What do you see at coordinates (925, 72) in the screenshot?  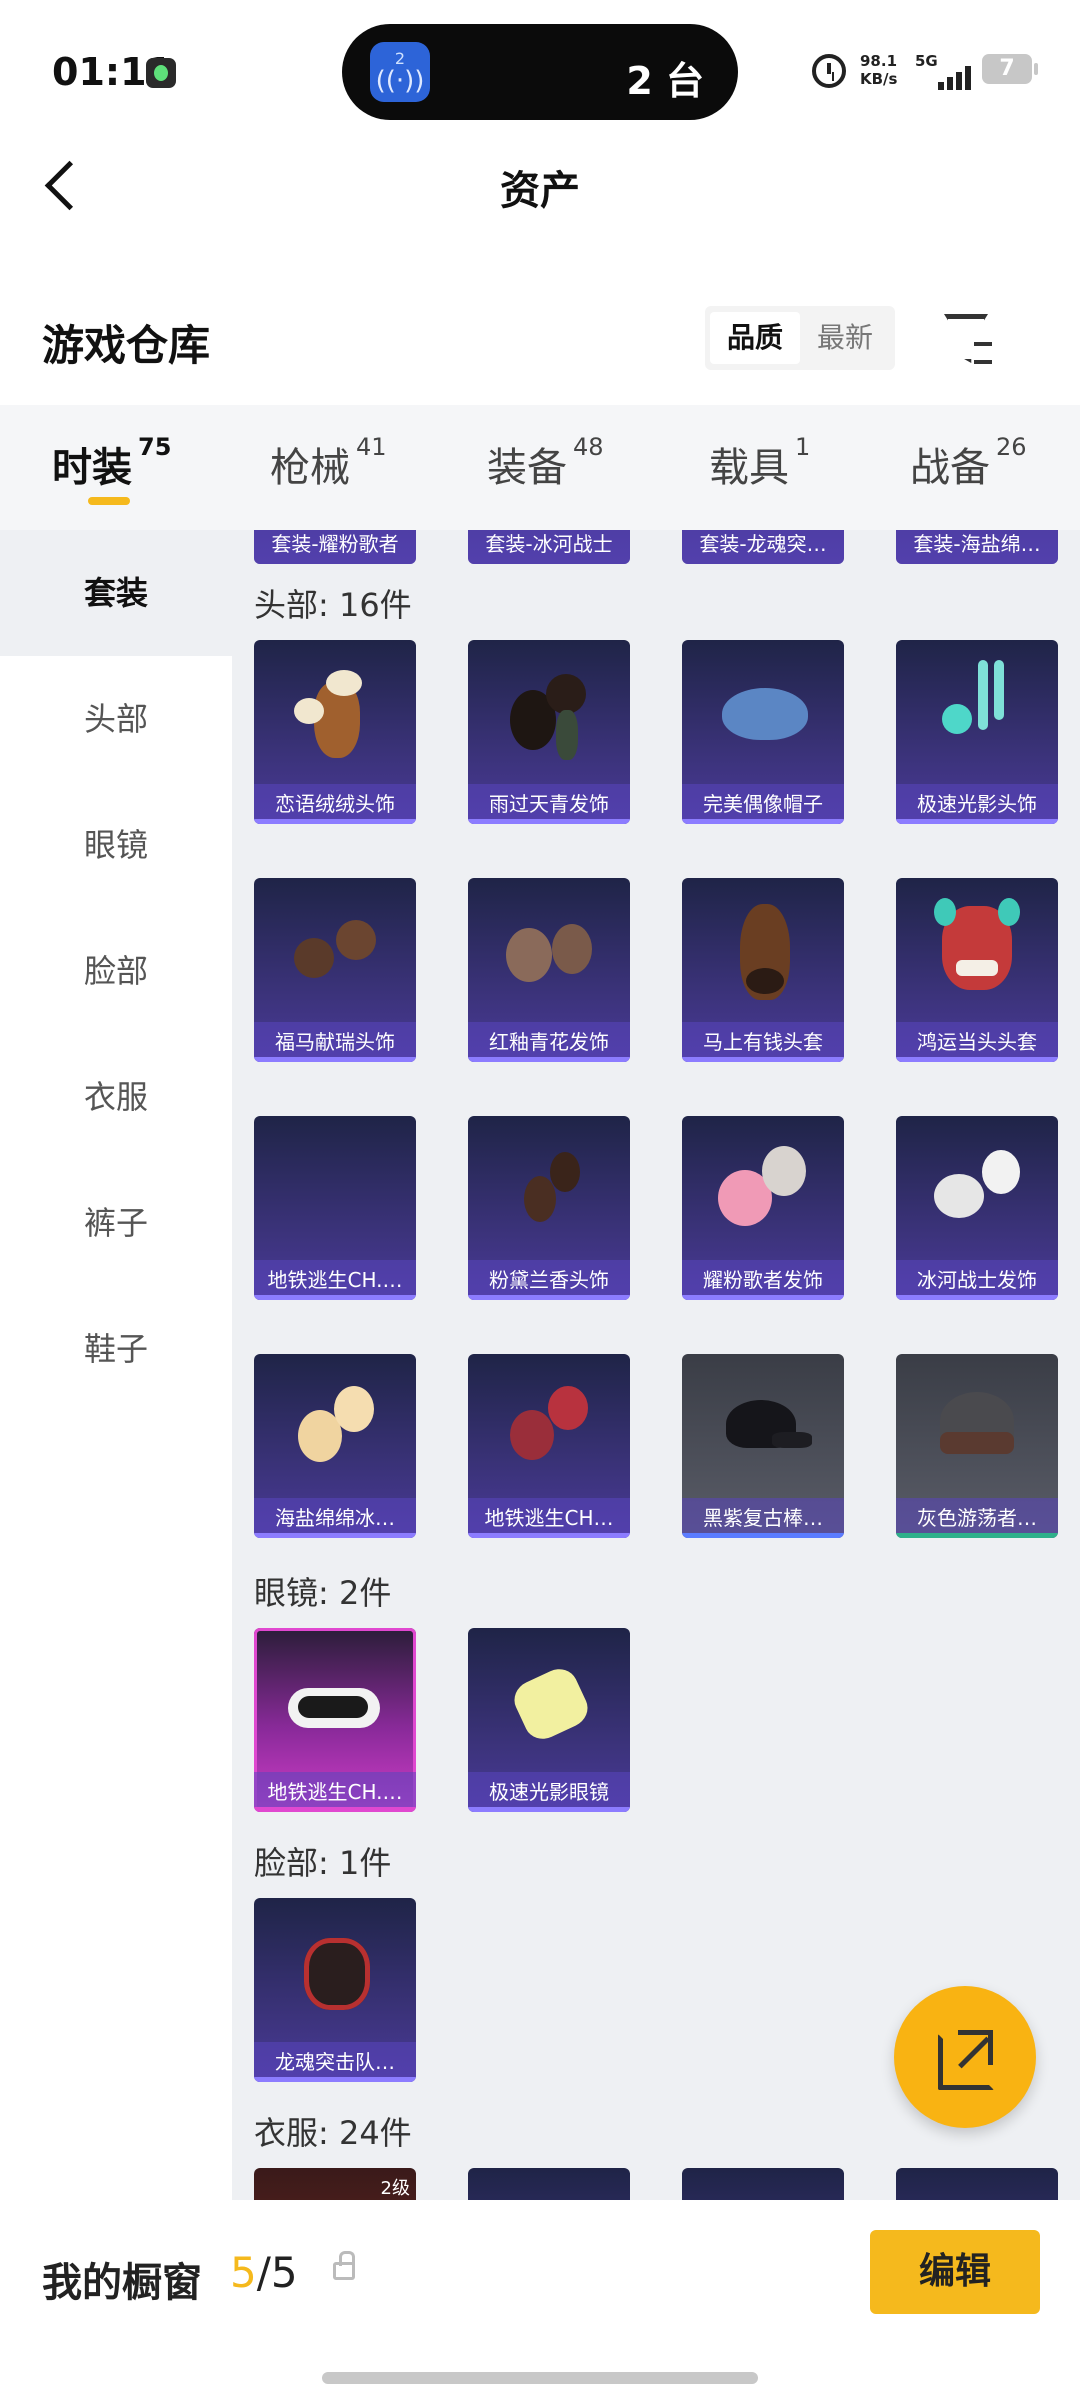 I see `status-right: 98.1 KB/s 5G 7` at bounding box center [925, 72].